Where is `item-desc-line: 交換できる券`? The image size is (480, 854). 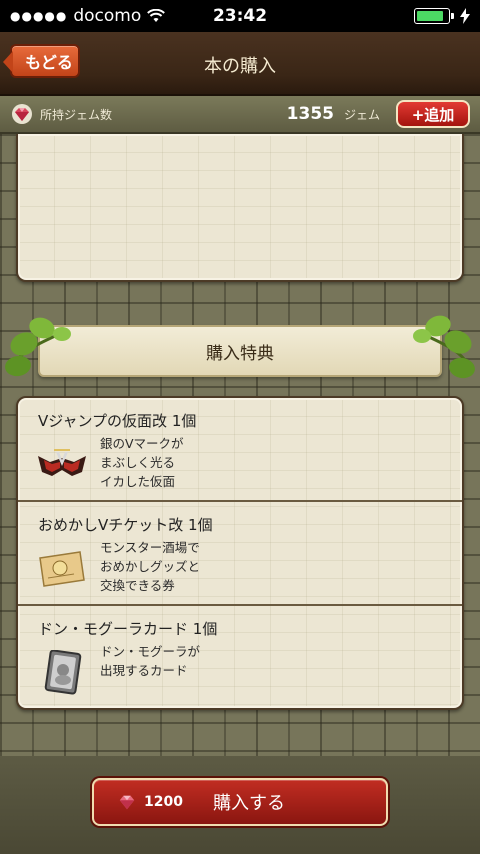
item-desc-line: 交換できる券 is located at coordinates (137, 585).